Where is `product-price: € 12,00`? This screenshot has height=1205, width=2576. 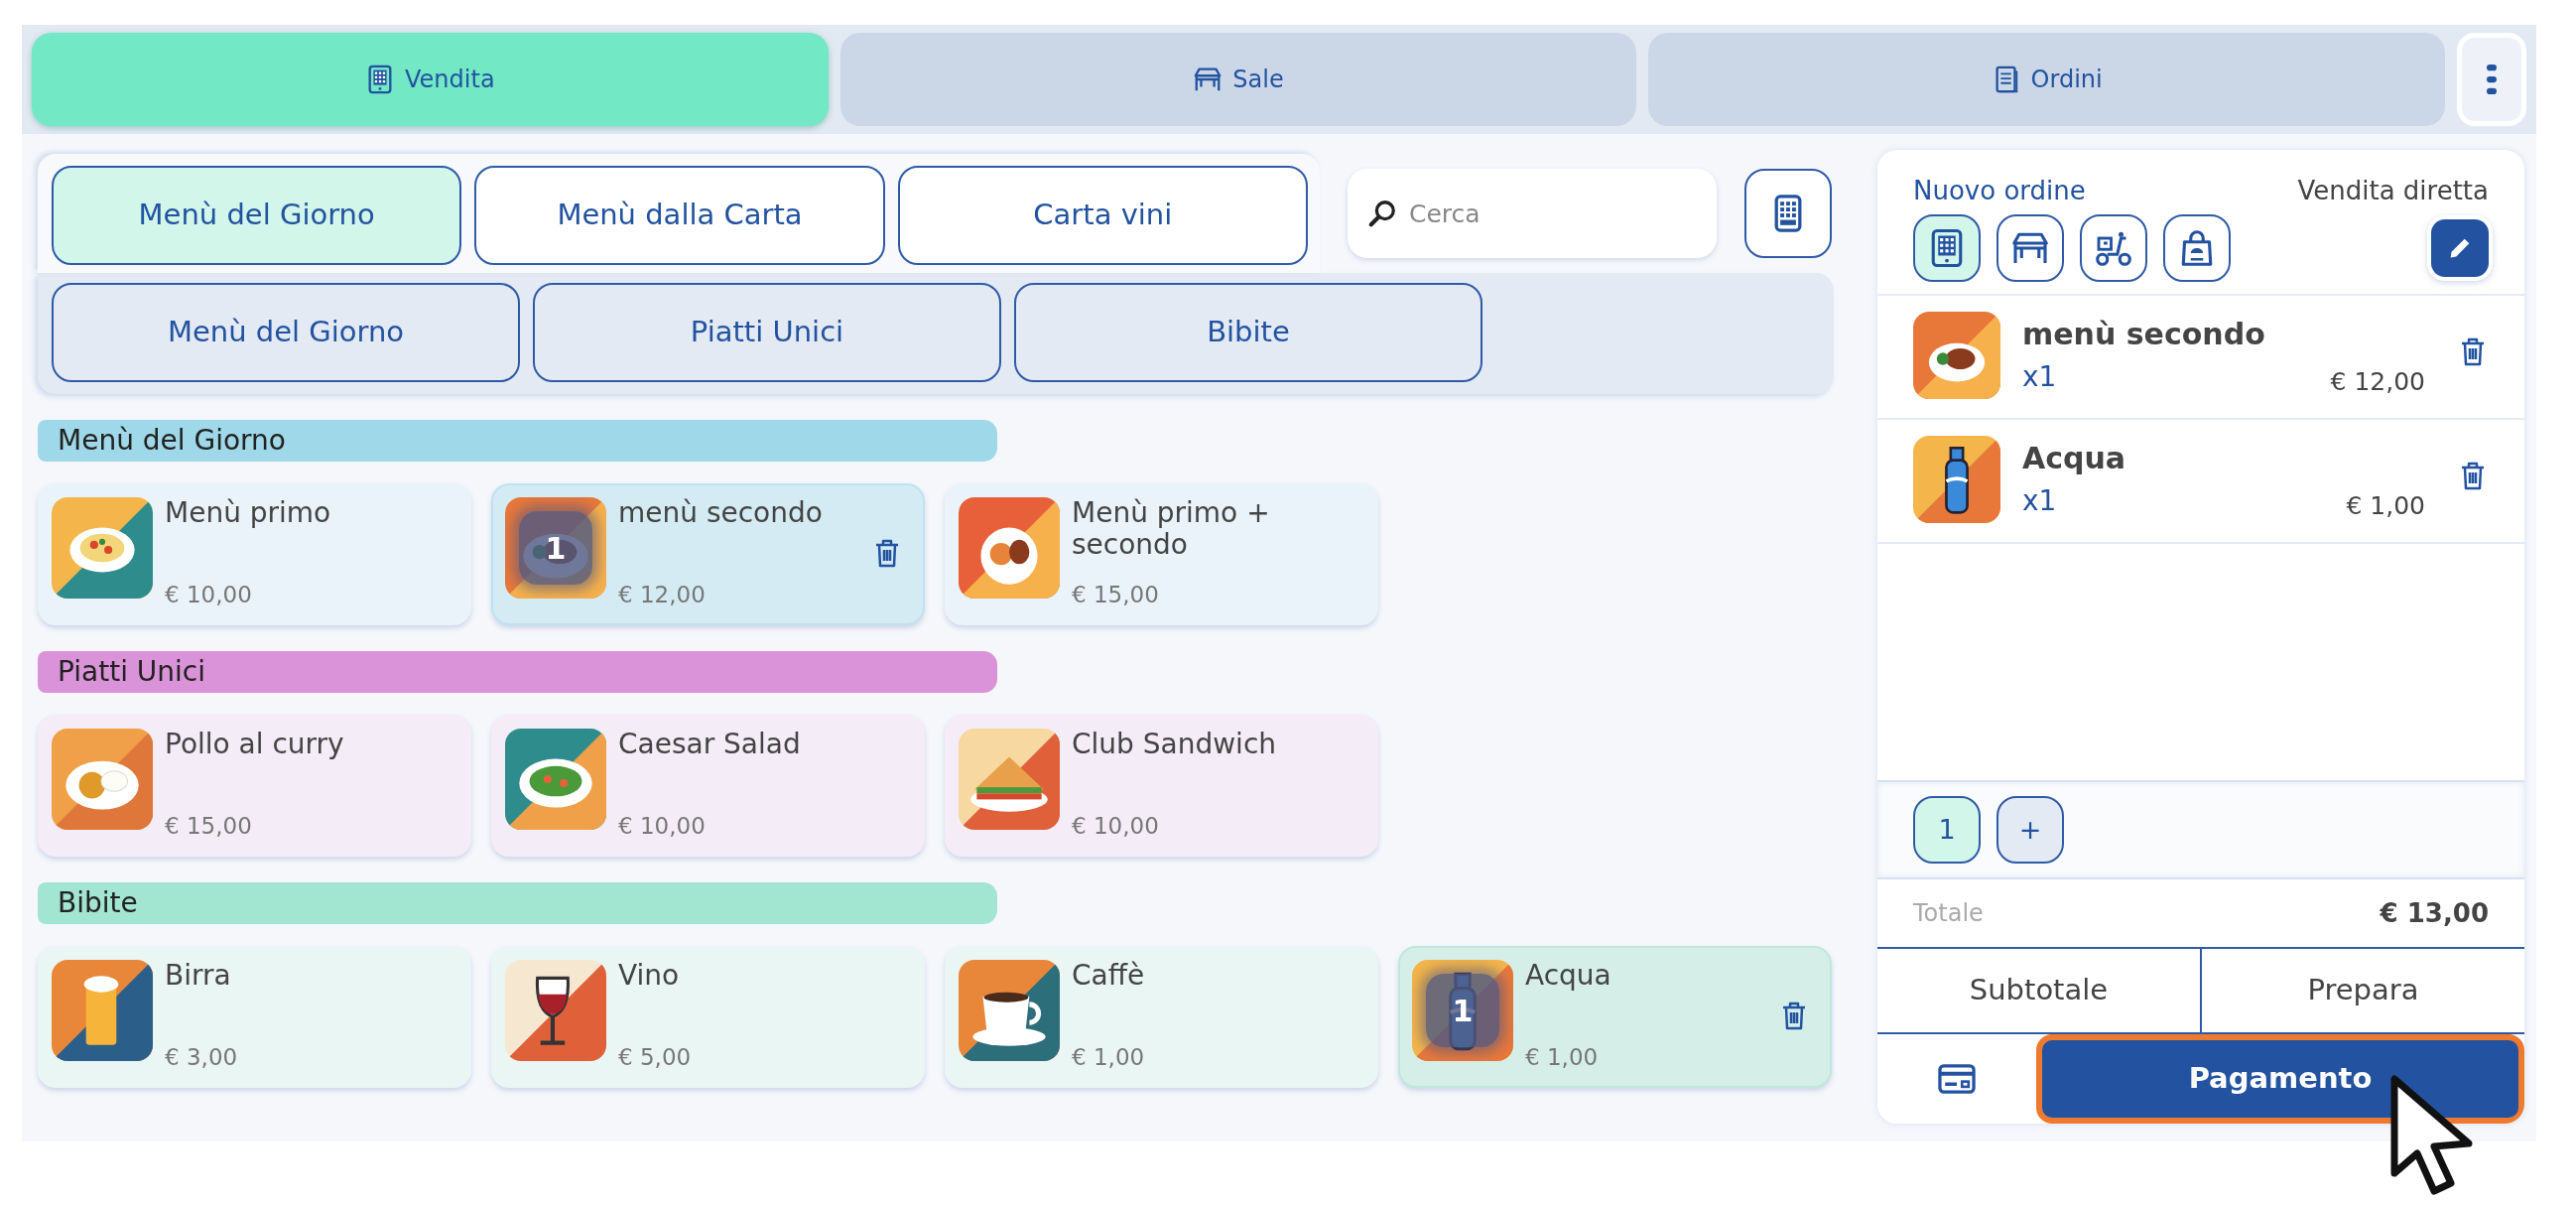 product-price: € 12,00 is located at coordinates (662, 594).